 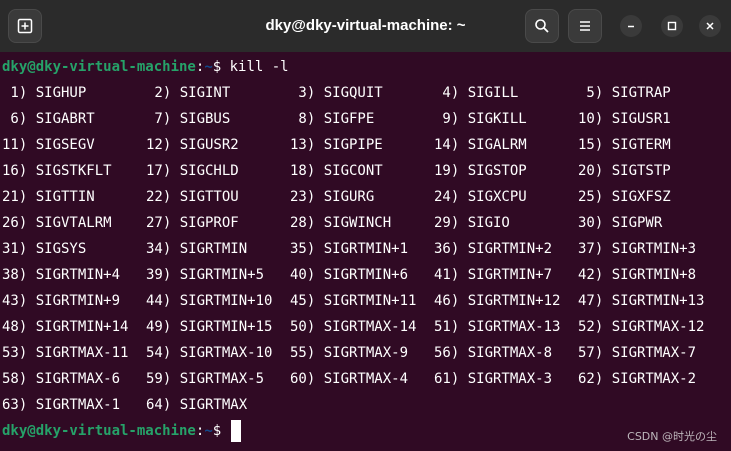 What do you see at coordinates (259, 67) in the screenshot?
I see `command-text: kill -l` at bounding box center [259, 67].